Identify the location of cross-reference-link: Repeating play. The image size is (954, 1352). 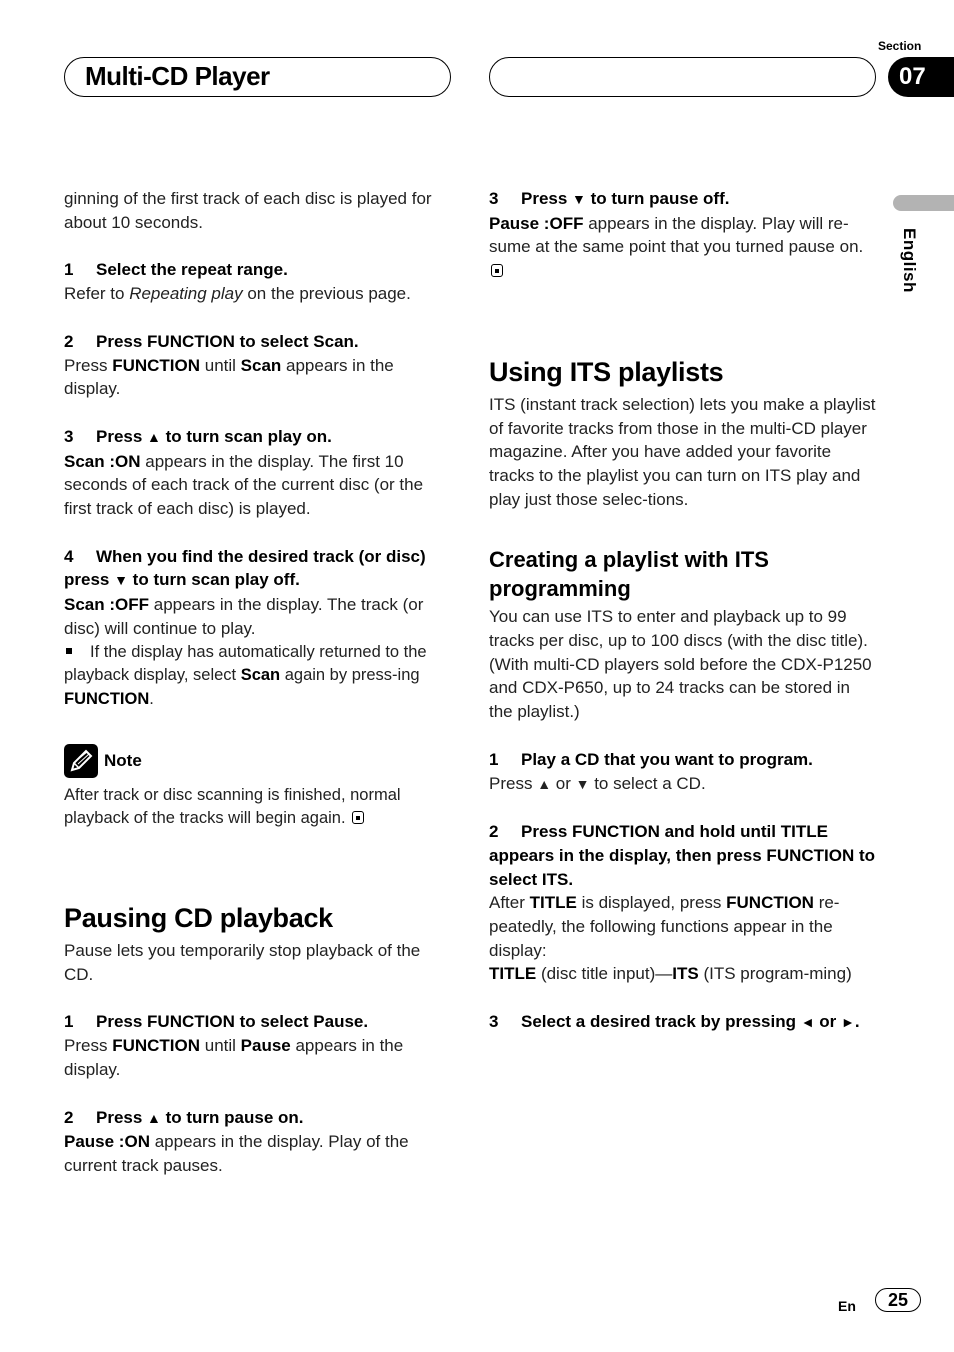
(185, 293).